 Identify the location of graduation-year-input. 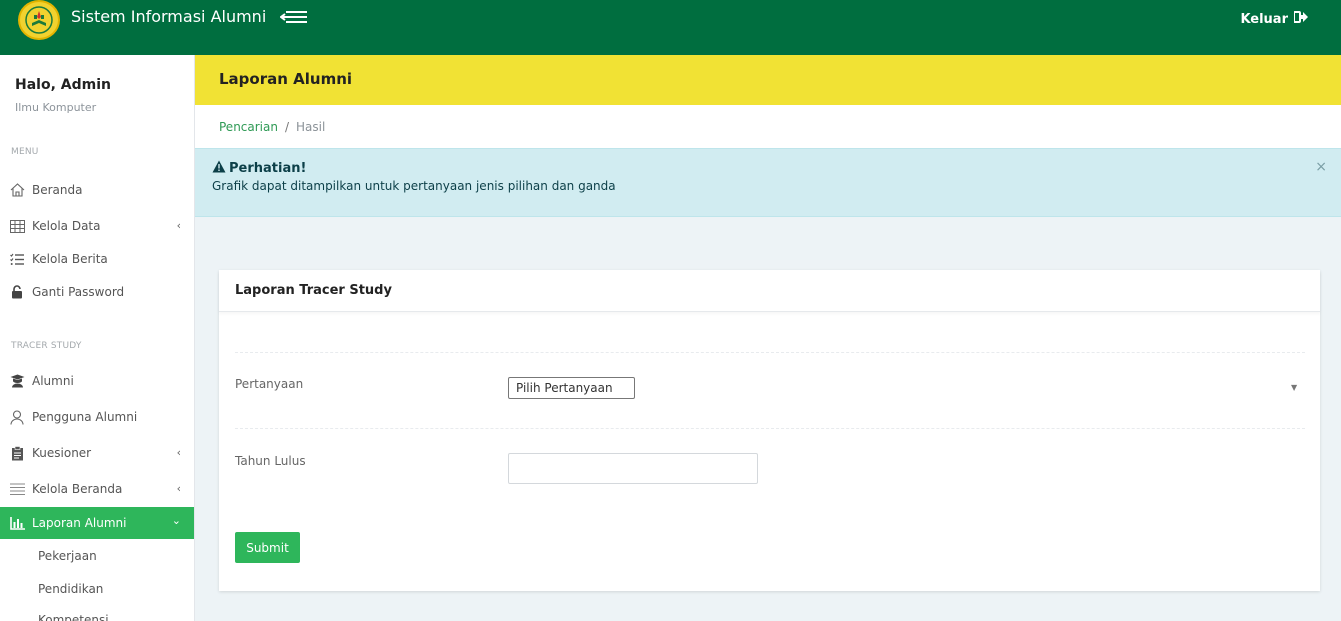
(633, 468).